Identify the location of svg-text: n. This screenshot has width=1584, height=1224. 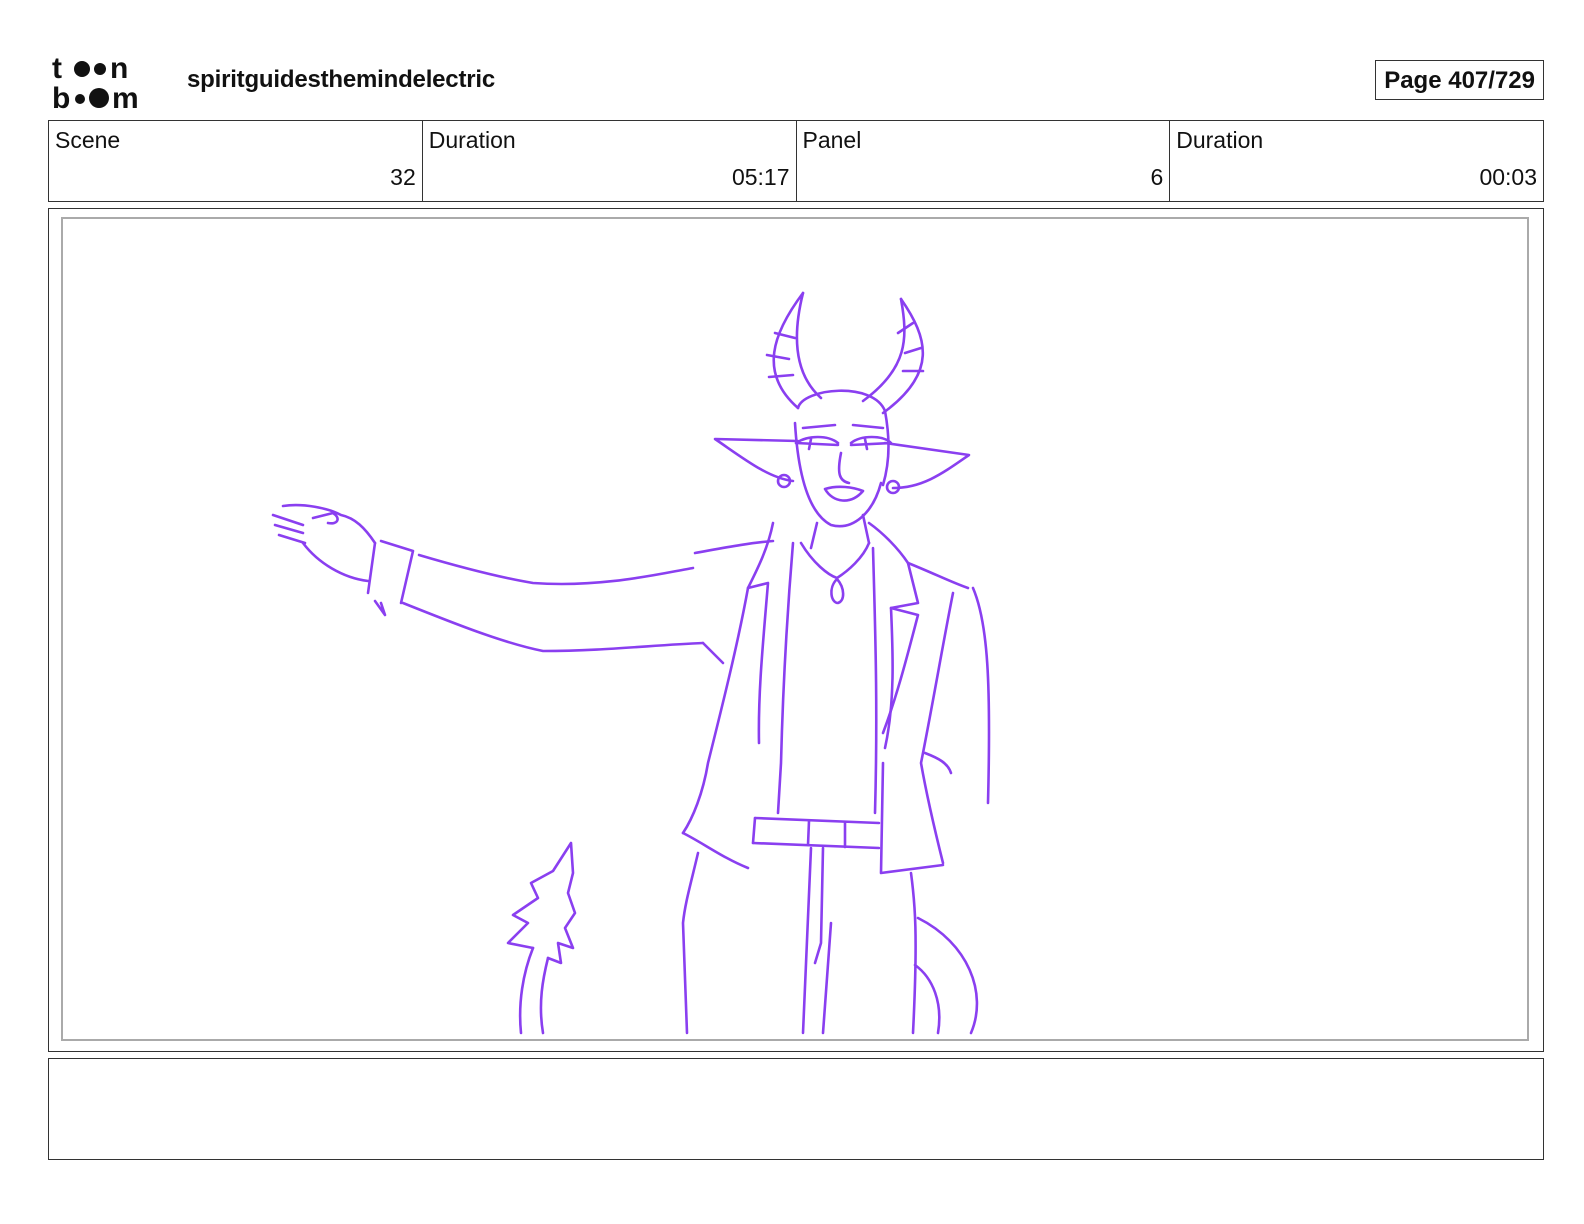
(119, 68).